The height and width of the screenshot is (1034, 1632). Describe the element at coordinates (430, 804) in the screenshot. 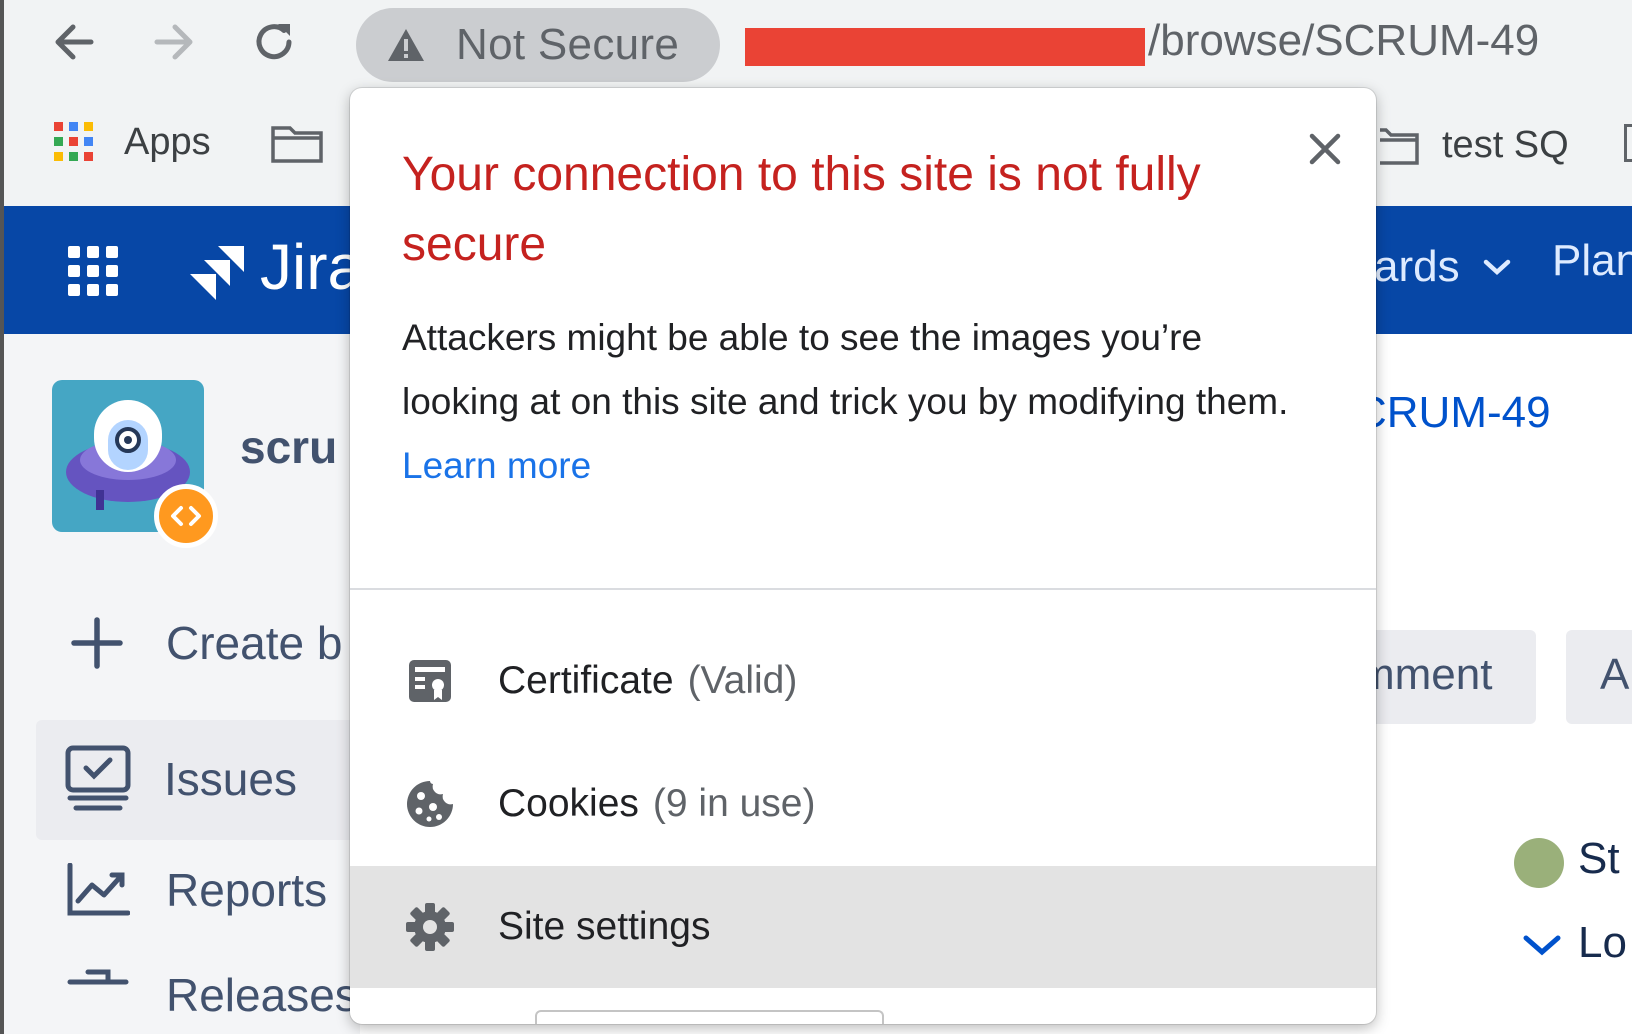

I see `cookie-icon` at that location.